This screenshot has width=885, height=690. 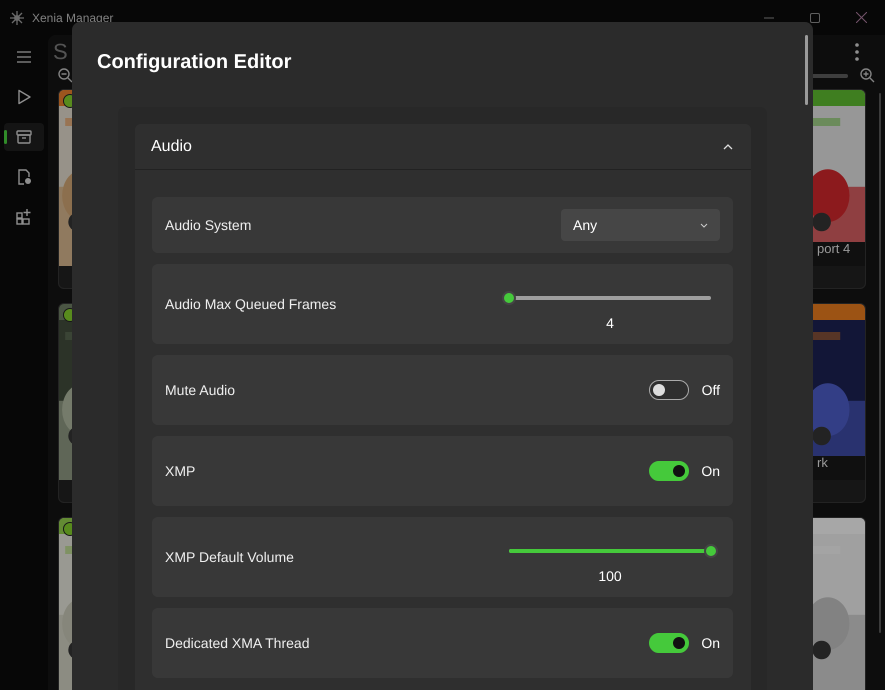 What do you see at coordinates (610, 323) in the screenshot?
I see `slider-value: 4` at bounding box center [610, 323].